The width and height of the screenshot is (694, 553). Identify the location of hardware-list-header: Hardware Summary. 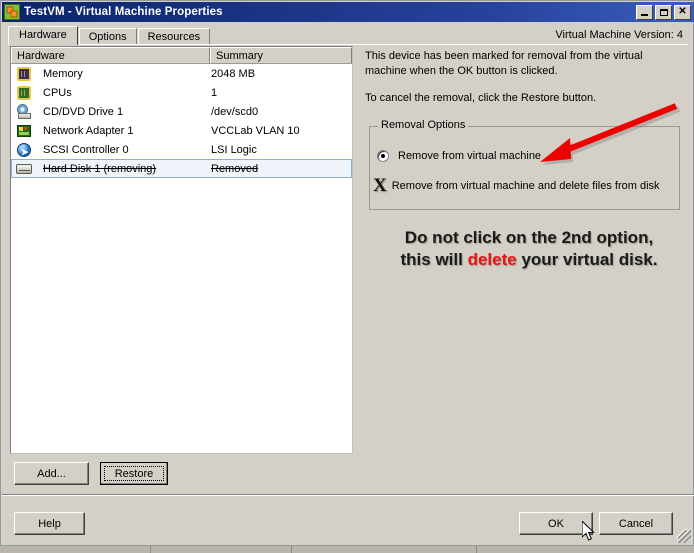
(181, 55).